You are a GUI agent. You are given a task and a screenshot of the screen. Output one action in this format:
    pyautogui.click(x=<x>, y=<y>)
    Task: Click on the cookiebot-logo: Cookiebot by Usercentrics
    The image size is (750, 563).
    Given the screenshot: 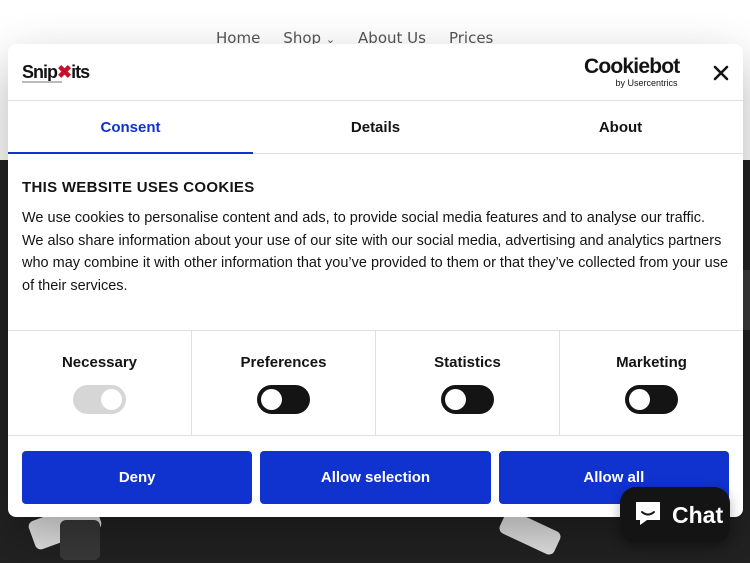 What is the action you would take?
    pyautogui.click(x=632, y=72)
    